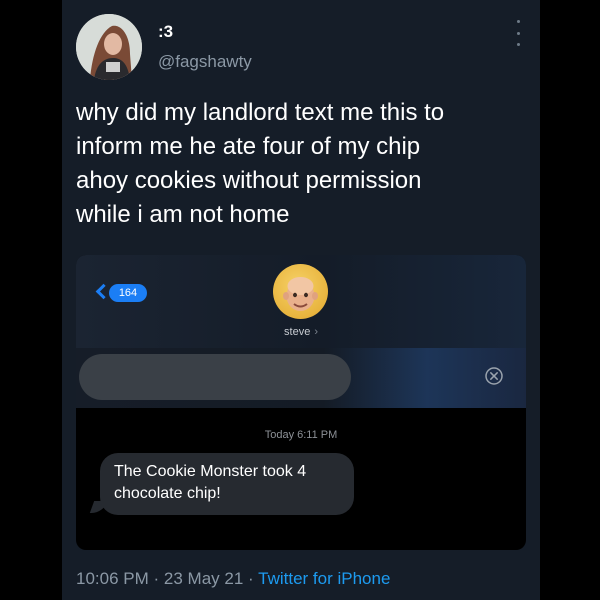 The width and height of the screenshot is (600, 600). I want to click on clear-icon, so click(494, 376).